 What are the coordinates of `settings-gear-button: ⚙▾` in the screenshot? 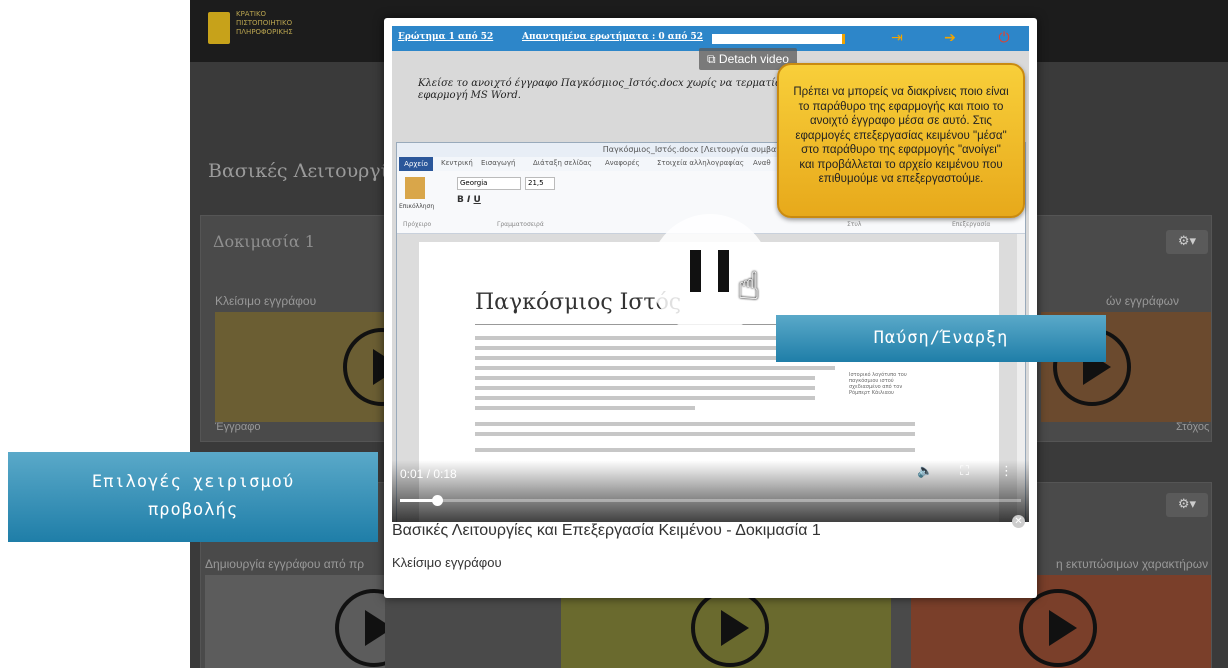 It's located at (1187, 242).